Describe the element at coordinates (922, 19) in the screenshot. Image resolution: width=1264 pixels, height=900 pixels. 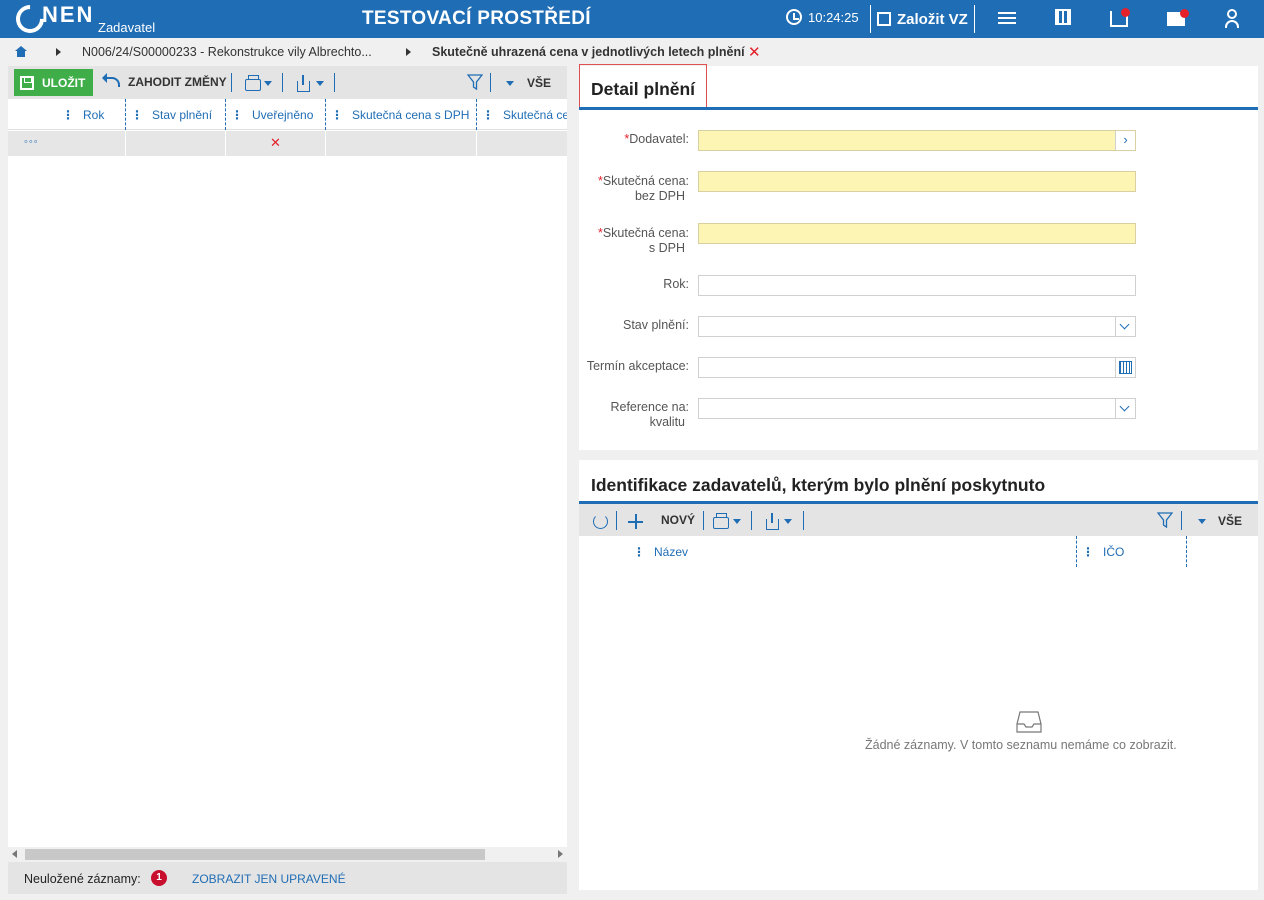
I see `create-tender-button: Založit VZ` at that location.